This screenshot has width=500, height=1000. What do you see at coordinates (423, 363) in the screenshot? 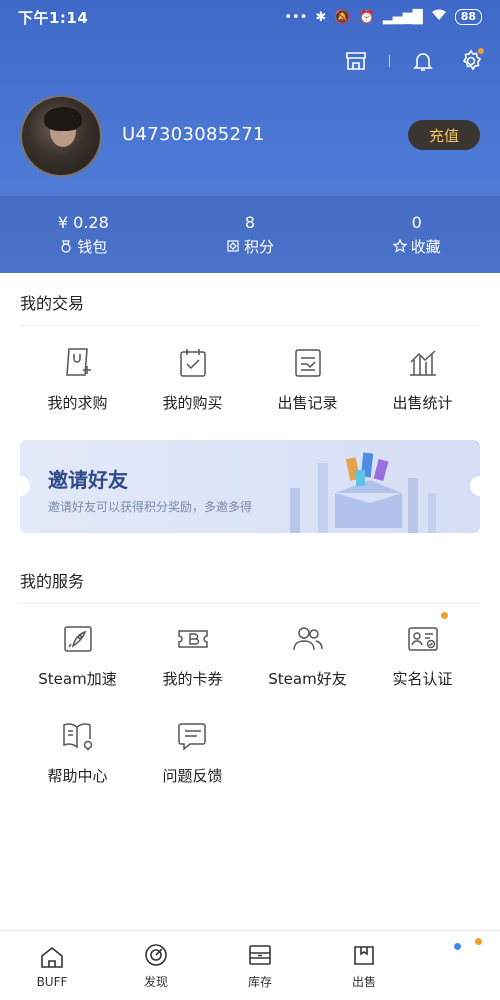
I see `sales-stats-icon` at bounding box center [423, 363].